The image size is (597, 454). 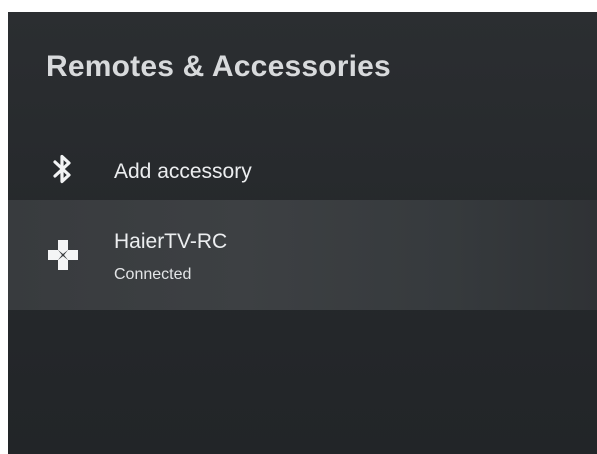 I want to click on panel-title: Remotes & Accessories, so click(x=218, y=66).